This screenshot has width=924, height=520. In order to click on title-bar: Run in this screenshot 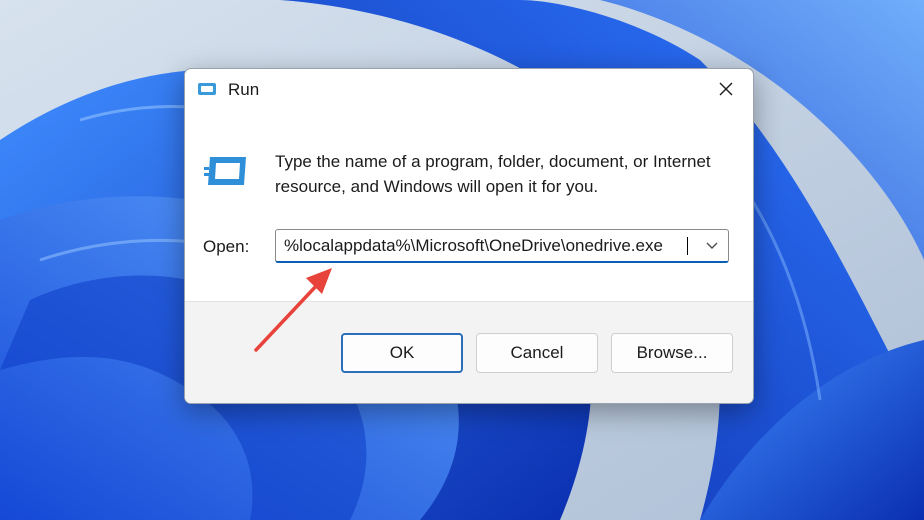, I will do `click(469, 90)`.